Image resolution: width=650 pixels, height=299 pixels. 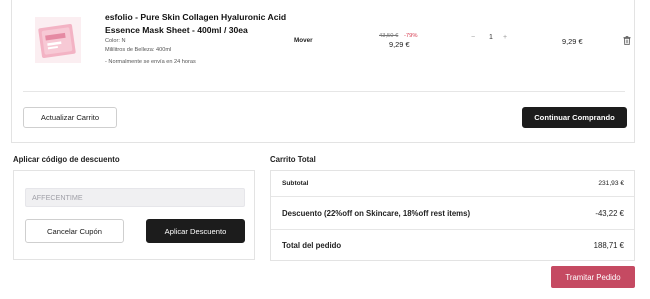 I want to click on coupon-panel: Cancelar Cupón Aplicar Descuento, so click(x=134, y=215).